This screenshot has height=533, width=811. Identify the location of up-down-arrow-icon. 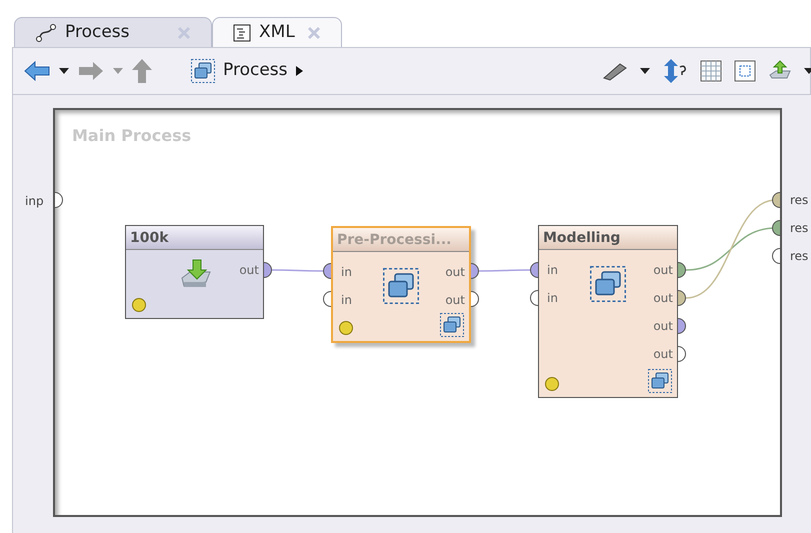
(675, 71).